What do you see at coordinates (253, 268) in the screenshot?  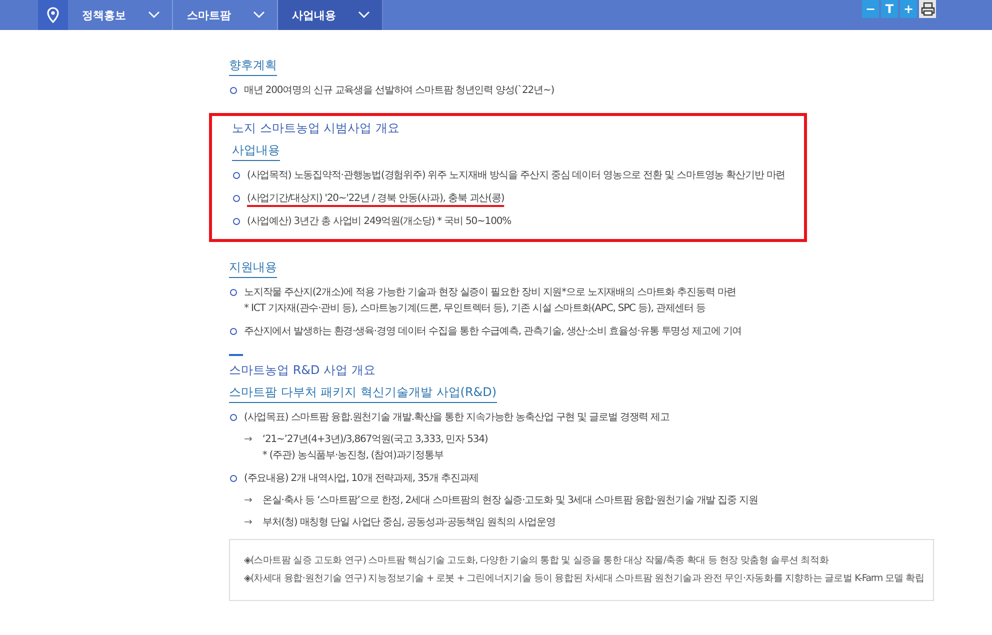 I see `section-heading: 지원내용` at bounding box center [253, 268].